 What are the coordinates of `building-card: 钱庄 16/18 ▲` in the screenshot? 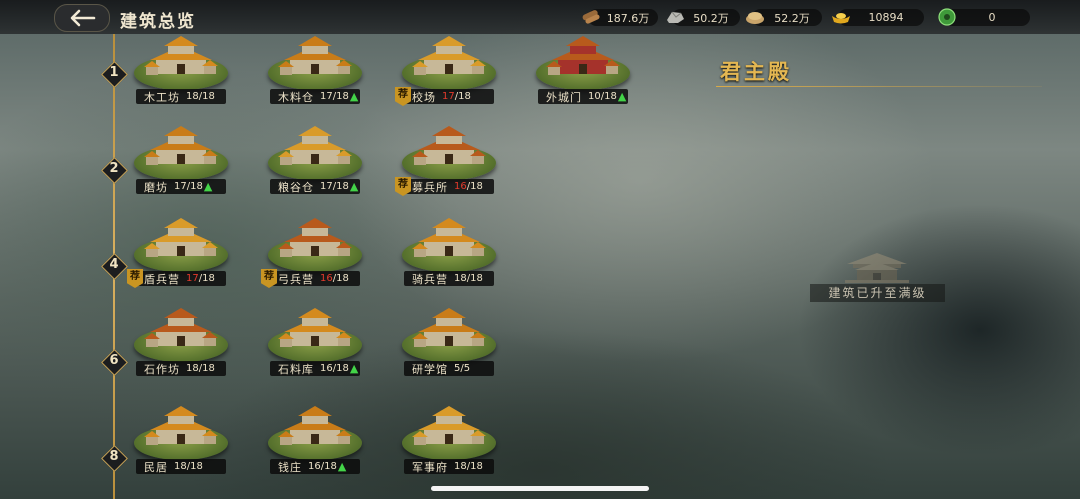 It's located at (316, 444).